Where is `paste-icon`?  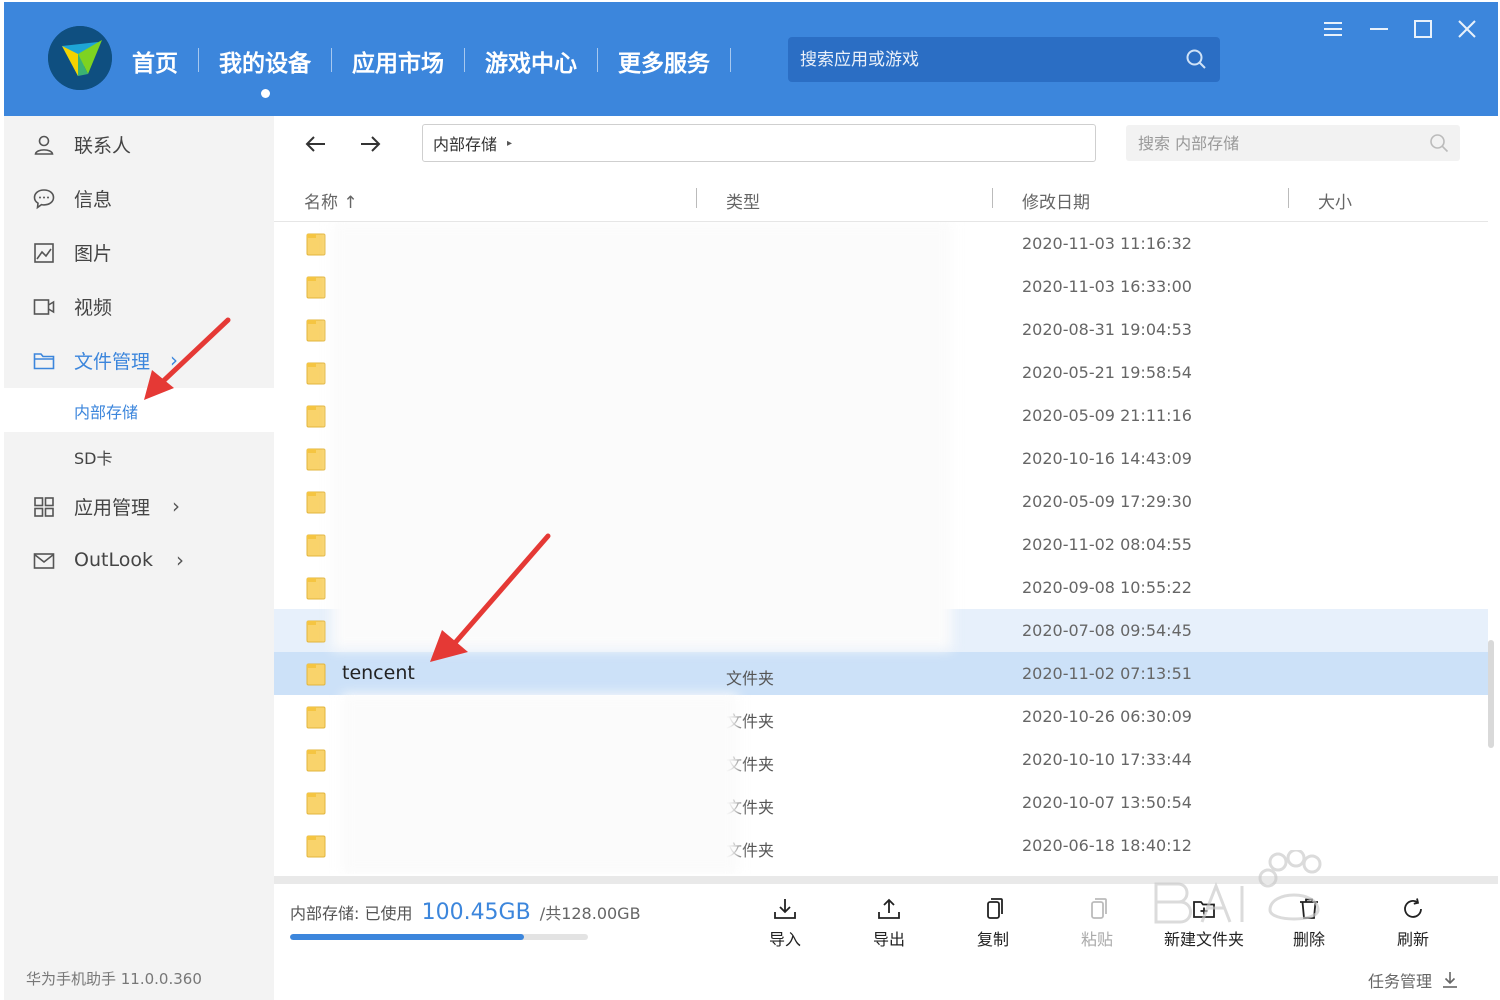
paste-icon is located at coordinates (1099, 908).